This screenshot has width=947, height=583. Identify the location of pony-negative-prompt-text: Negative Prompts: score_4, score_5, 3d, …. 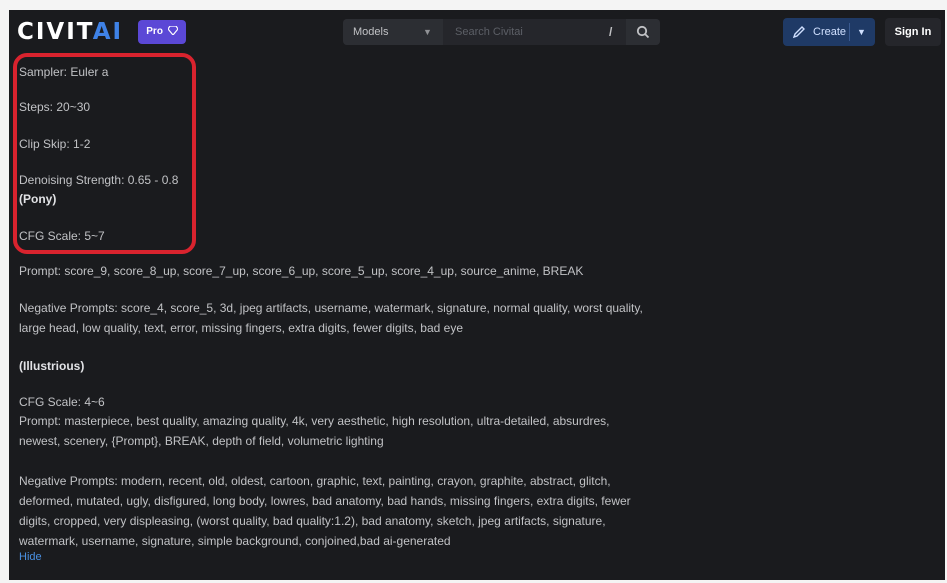
(331, 318).